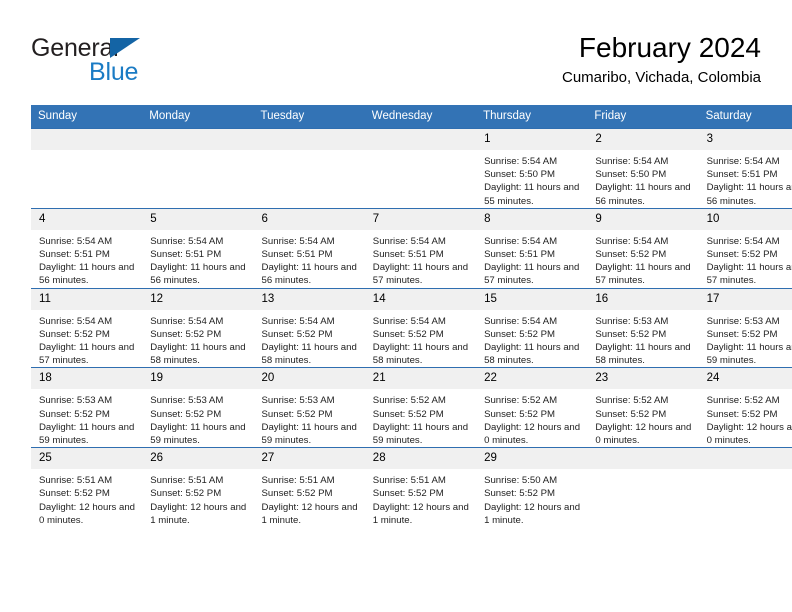  Describe the element at coordinates (309, 379) in the screenshot. I see `day-number: 20` at that location.